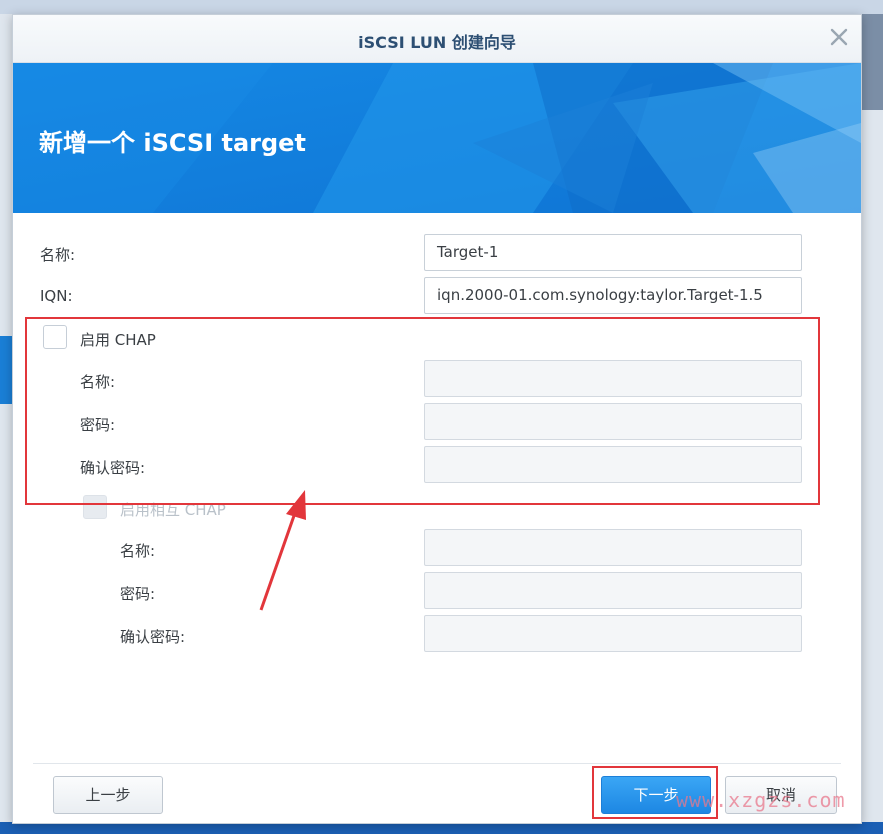 This screenshot has width=883, height=834. Describe the element at coordinates (441, 7) in the screenshot. I see `desktop-background-top` at that location.